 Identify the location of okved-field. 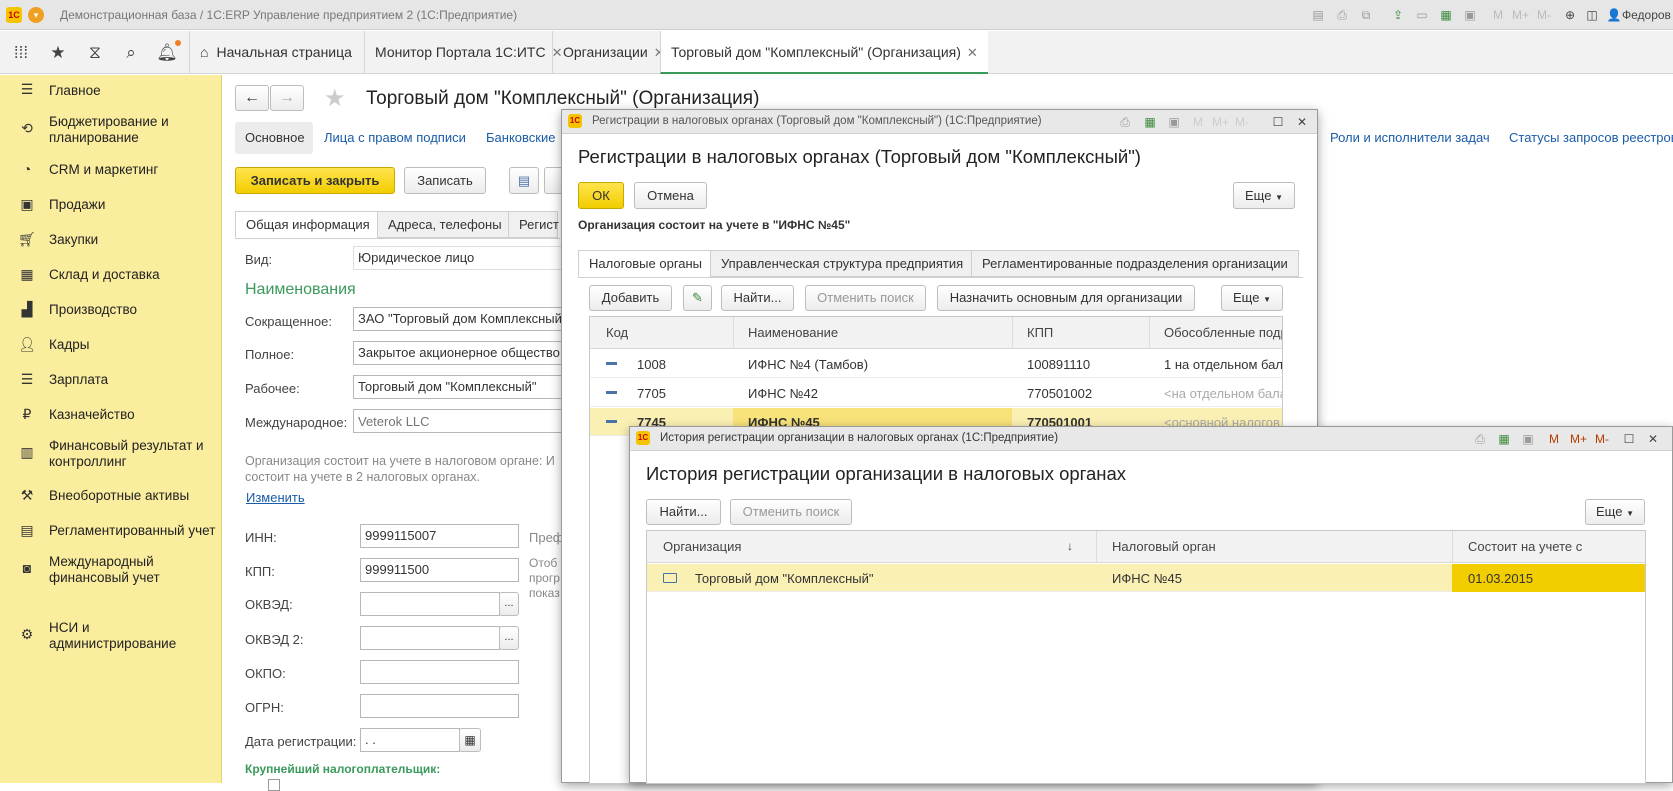
(430, 604).